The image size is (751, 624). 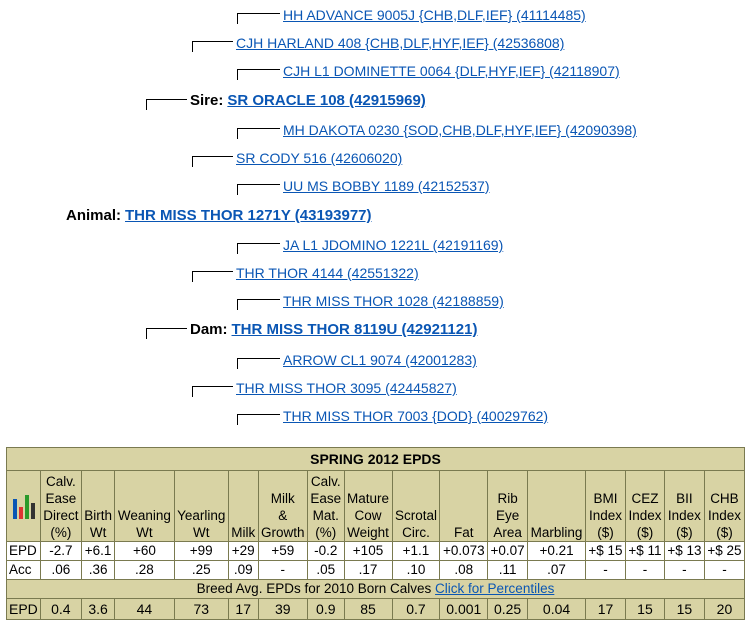 I want to click on acc-value-cell: .36, so click(x=98, y=570).